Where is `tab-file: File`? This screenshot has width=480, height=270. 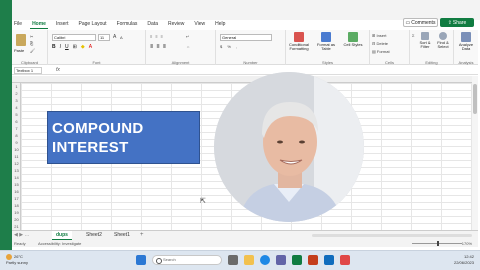 tab-file: File is located at coordinates (18, 24).